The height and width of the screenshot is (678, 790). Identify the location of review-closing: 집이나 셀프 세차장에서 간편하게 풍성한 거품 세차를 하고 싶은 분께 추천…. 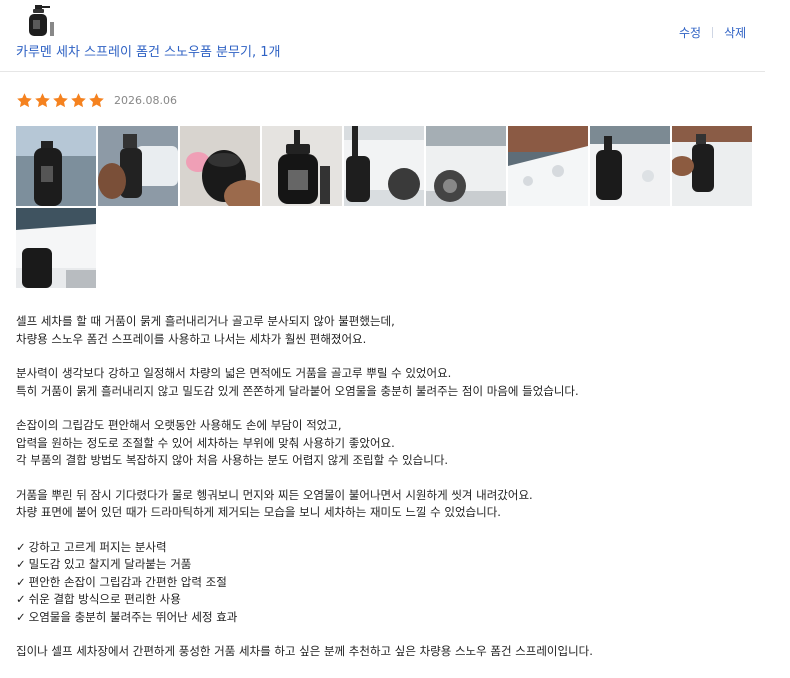
(304, 651).